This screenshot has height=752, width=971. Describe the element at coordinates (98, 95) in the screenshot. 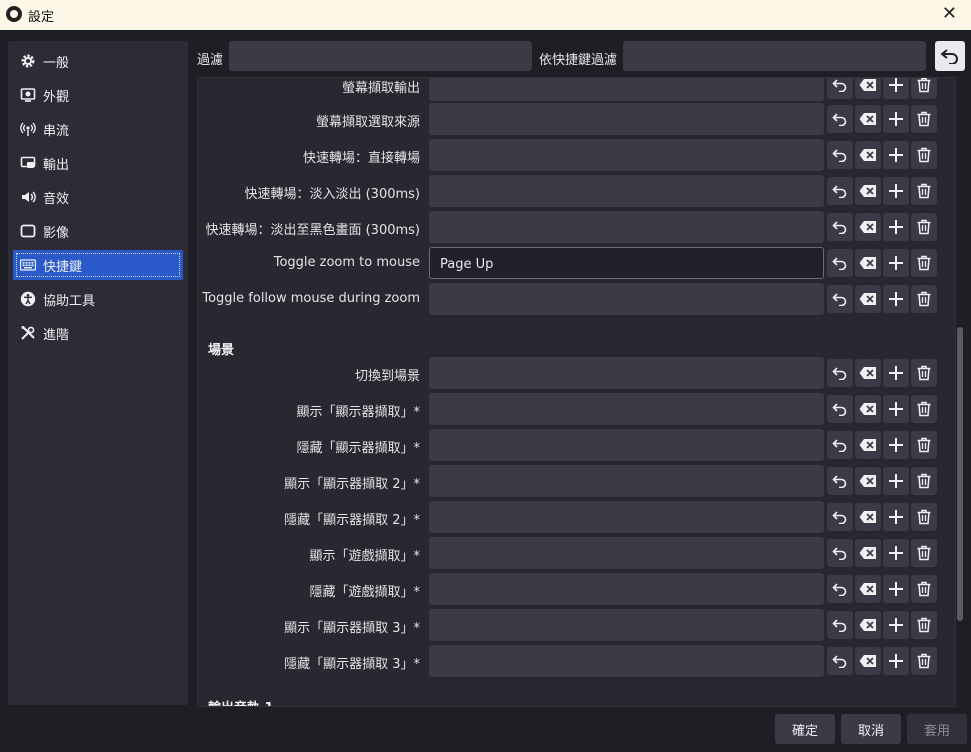

I see `sidebar-item-appearance: 外觀` at that location.